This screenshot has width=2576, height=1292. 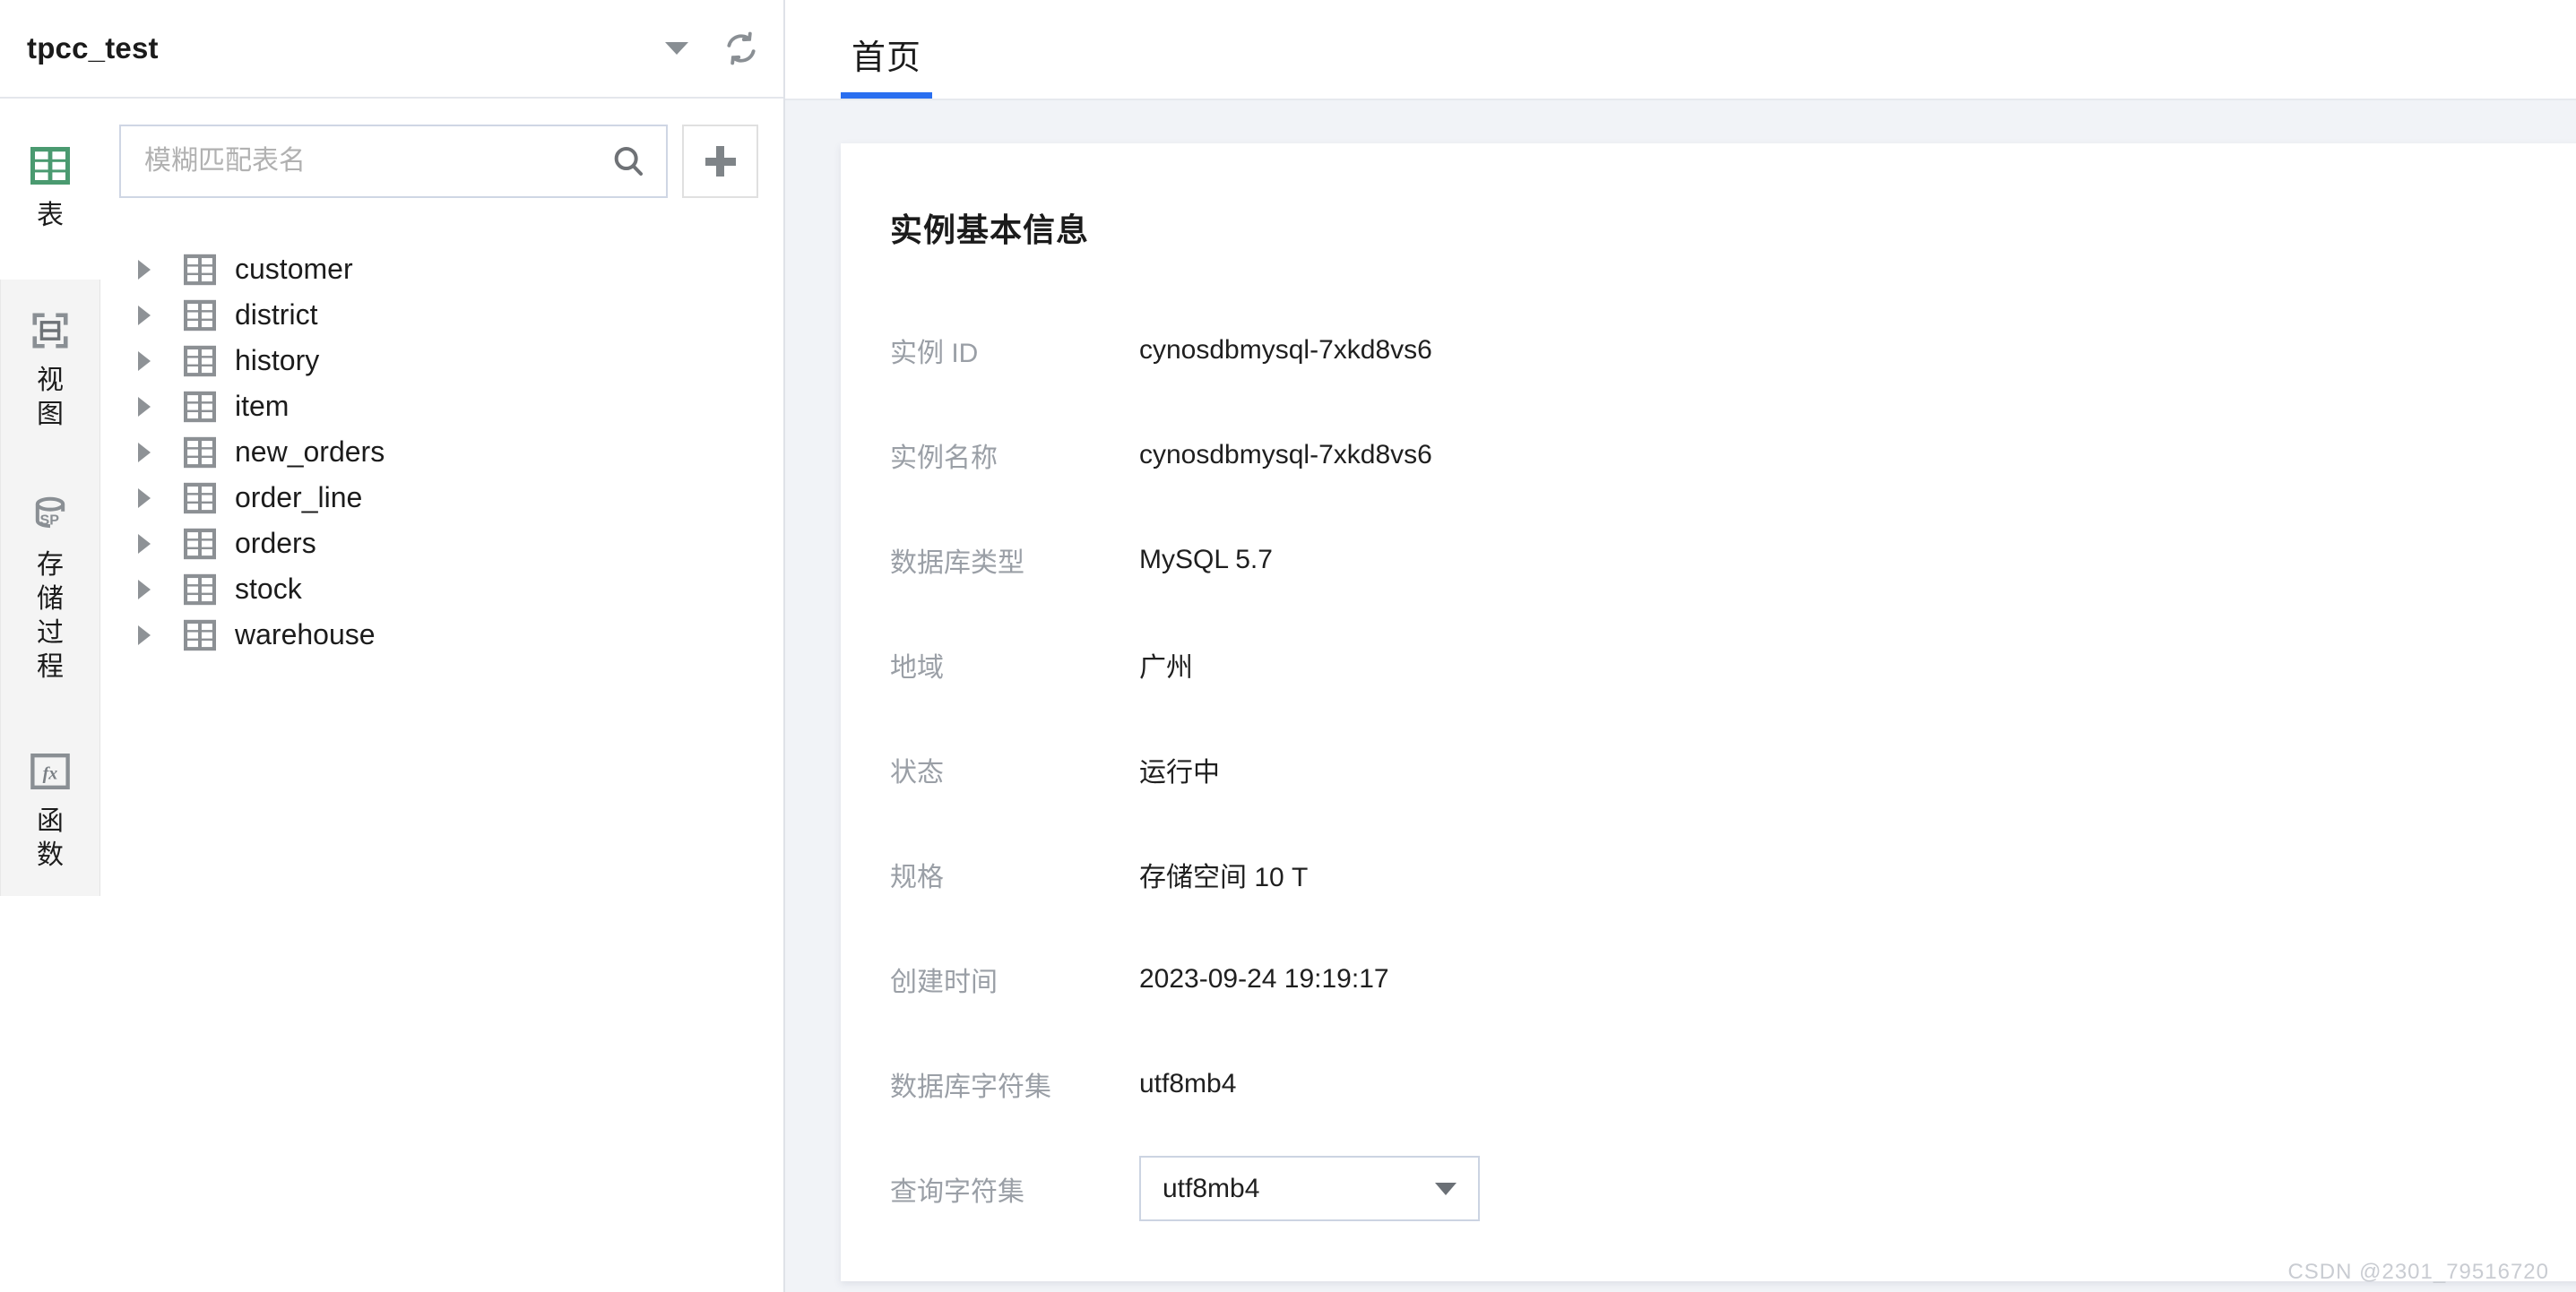 What do you see at coordinates (310, 452) in the screenshot?
I see `table-name: new_orders` at bounding box center [310, 452].